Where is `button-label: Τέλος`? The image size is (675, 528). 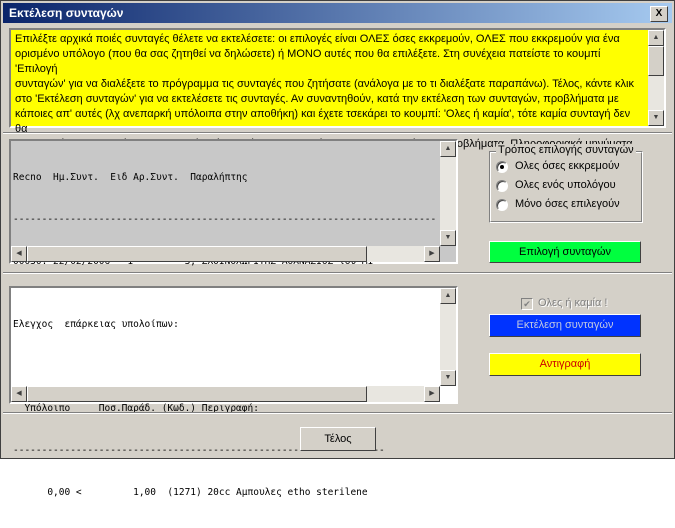 button-label: Τέλος is located at coordinates (338, 439).